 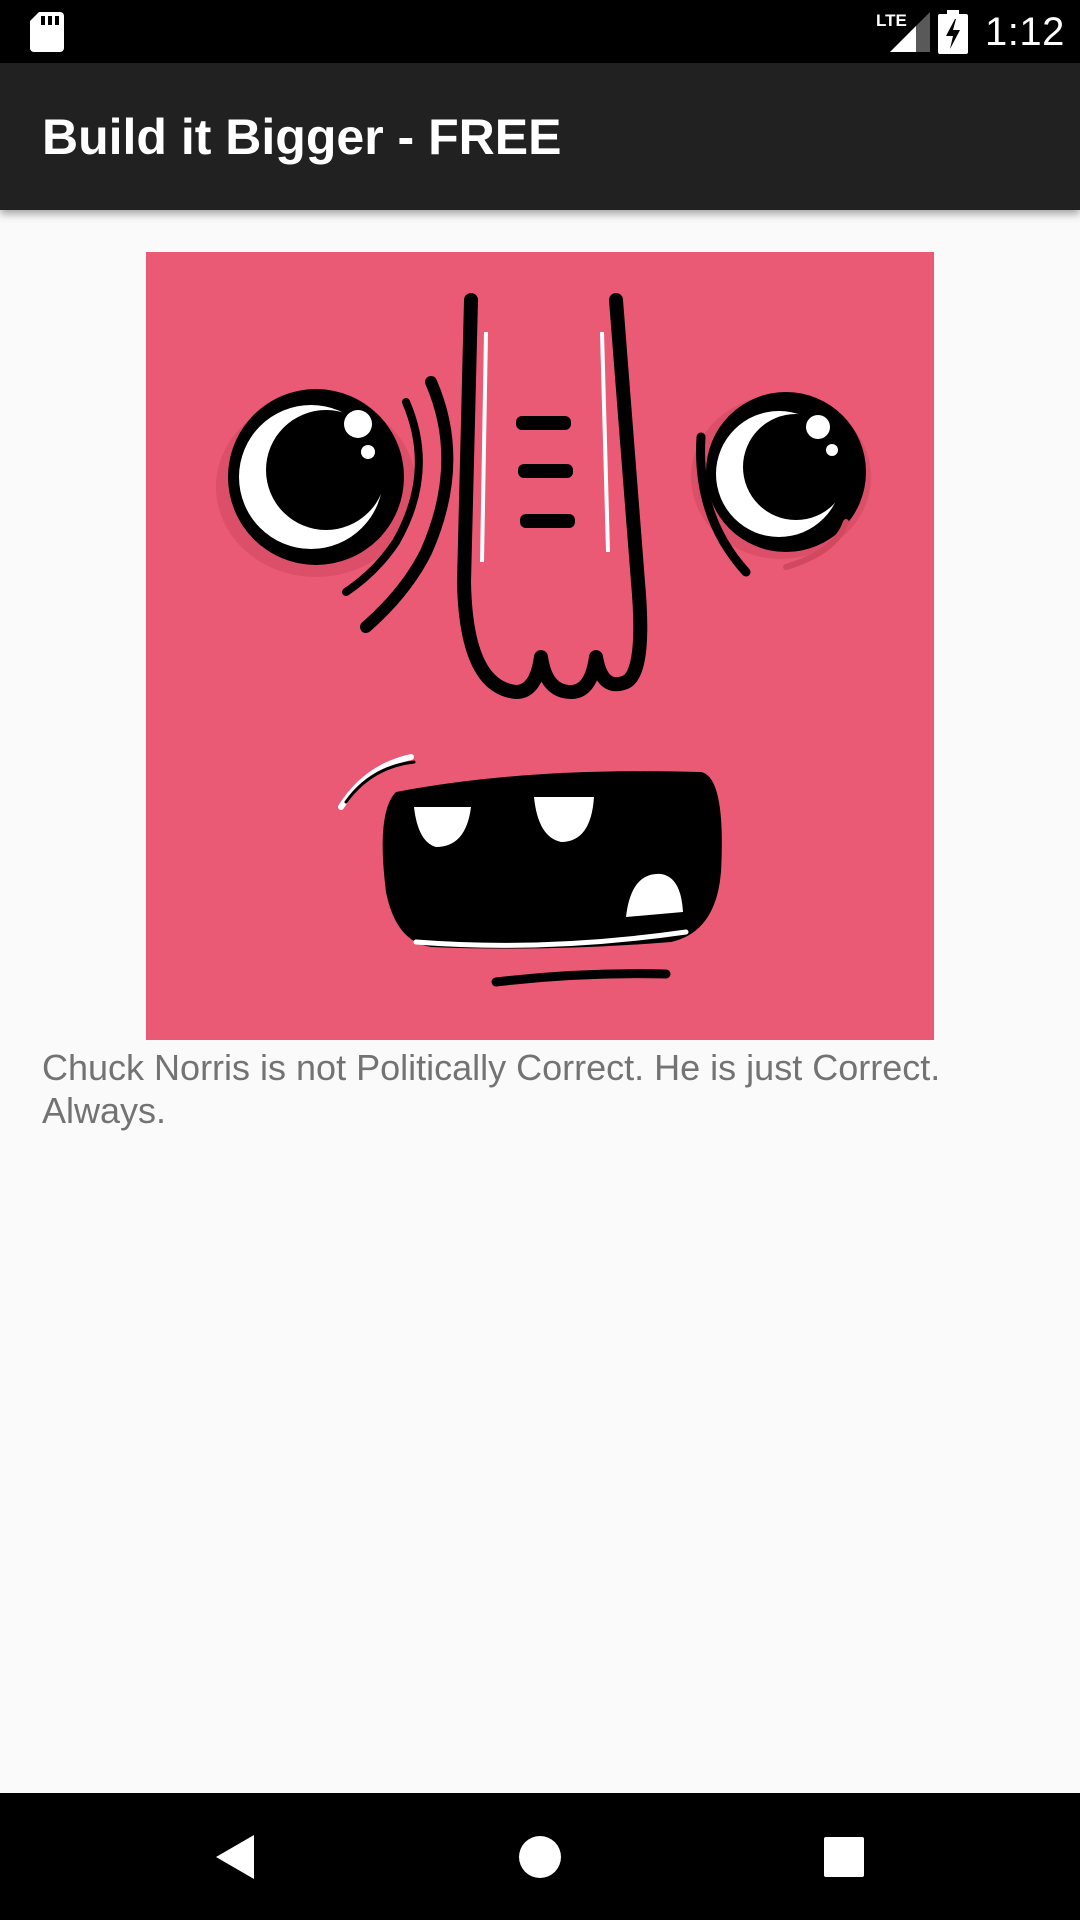 What do you see at coordinates (953, 32) in the screenshot?
I see `battery-charging-icon` at bounding box center [953, 32].